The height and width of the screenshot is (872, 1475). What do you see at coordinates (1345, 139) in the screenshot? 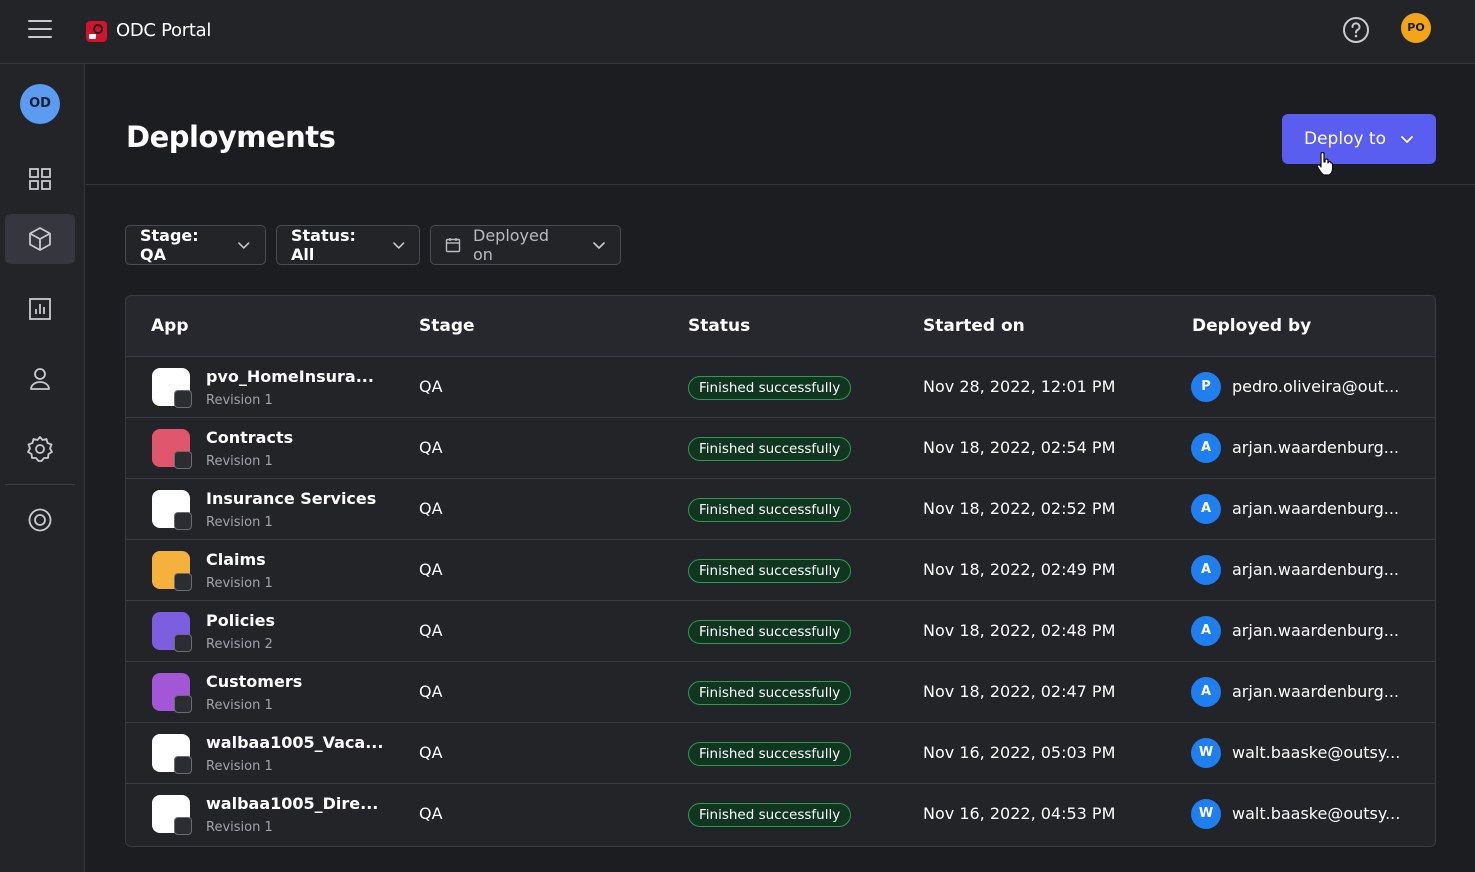
I see `deploy-to-label: Deploy to` at bounding box center [1345, 139].